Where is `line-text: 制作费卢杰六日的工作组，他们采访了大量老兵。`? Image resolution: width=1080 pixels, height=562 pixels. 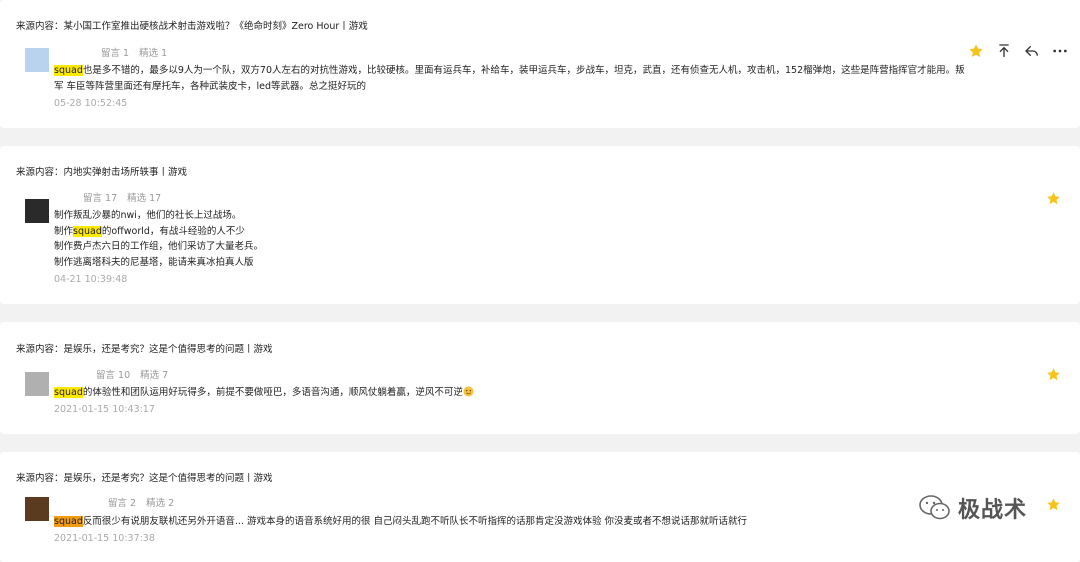 line-text: 制作费卢杰六日的工作组，他们采访了大量老兵。 is located at coordinates (159, 246).